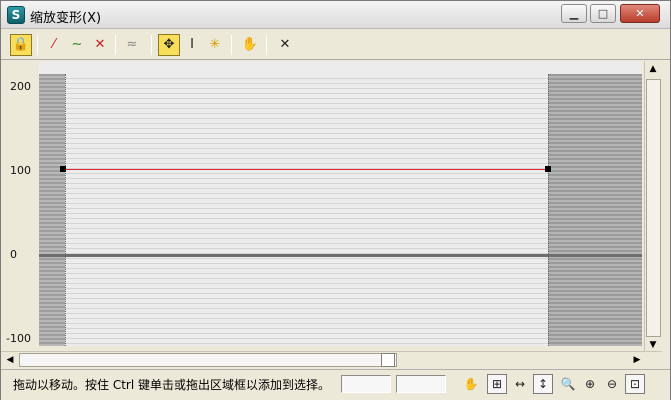 Image resolution: width=671 pixels, height=400 pixels. What do you see at coordinates (18, 338) in the screenshot?
I see `y-tick-label: -100` at bounding box center [18, 338].